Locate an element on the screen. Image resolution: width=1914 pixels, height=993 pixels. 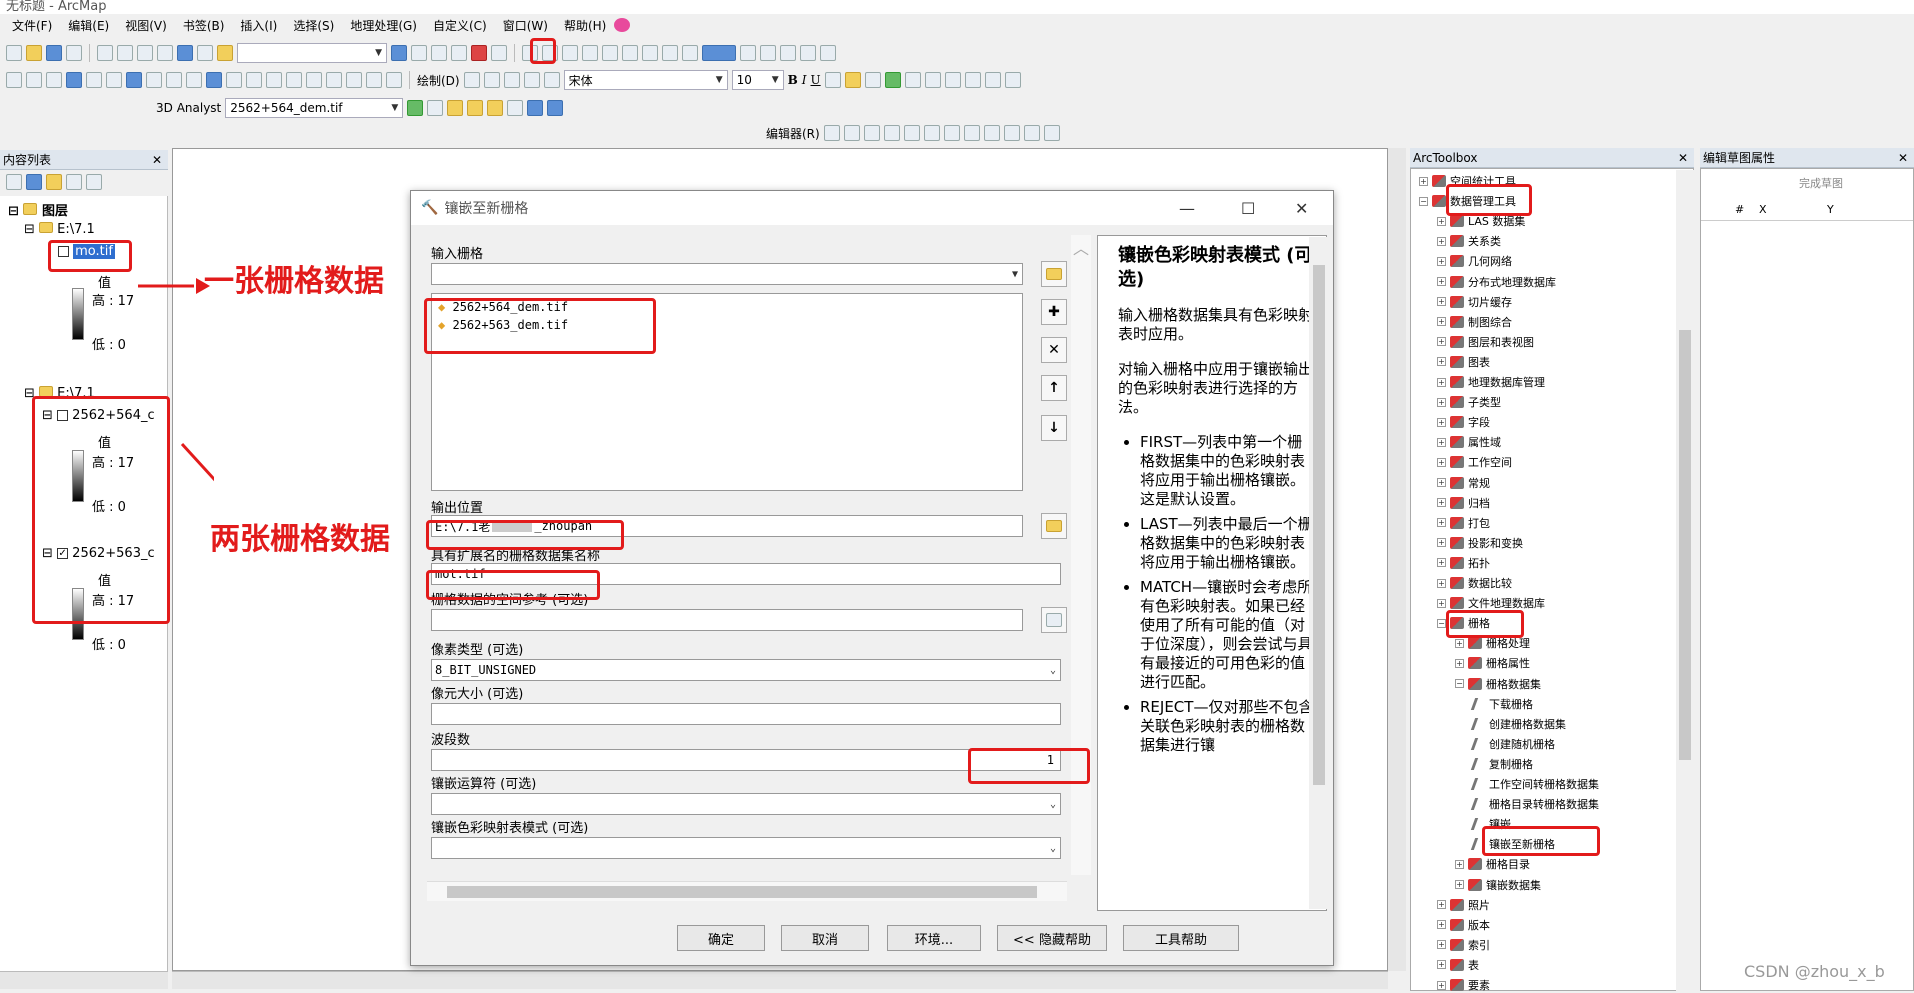
list-by-selection-icon is located at coordinates (74, 182).